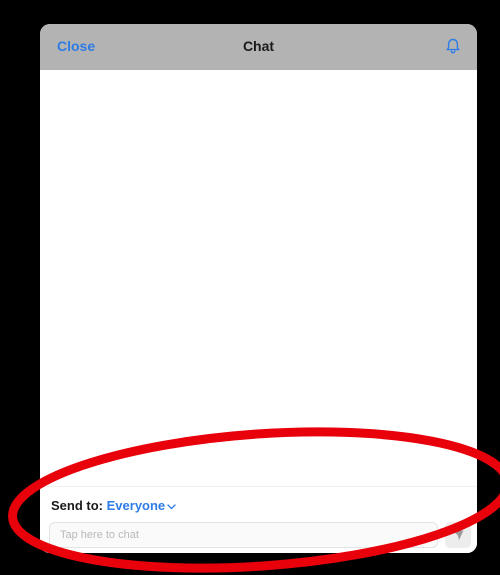 Image resolution: width=500 pixels, height=575 pixels. Describe the element at coordinates (243, 535) in the screenshot. I see `chat-input` at that location.